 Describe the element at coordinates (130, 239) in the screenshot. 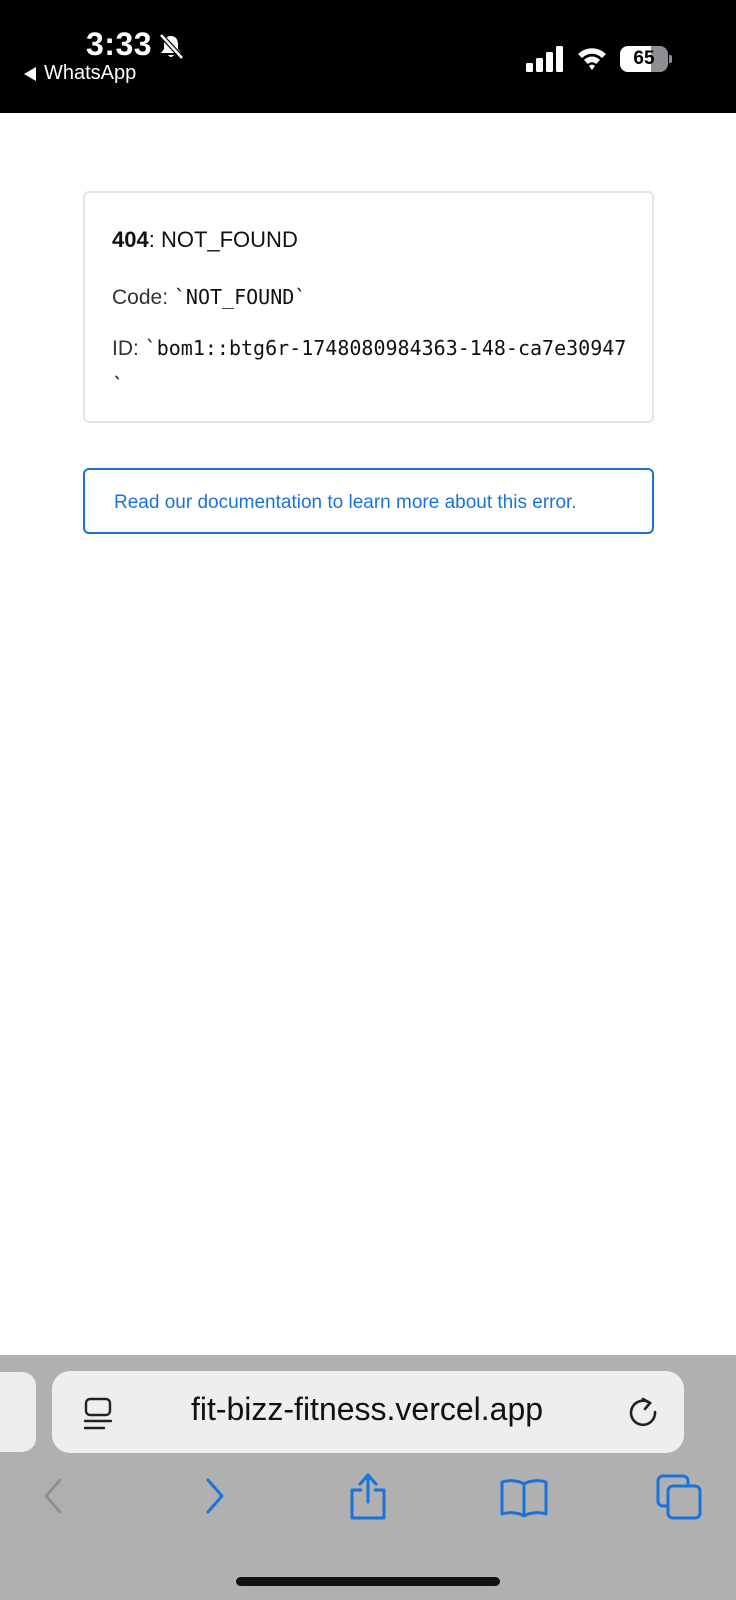

I see `error-status-code: 404` at that location.